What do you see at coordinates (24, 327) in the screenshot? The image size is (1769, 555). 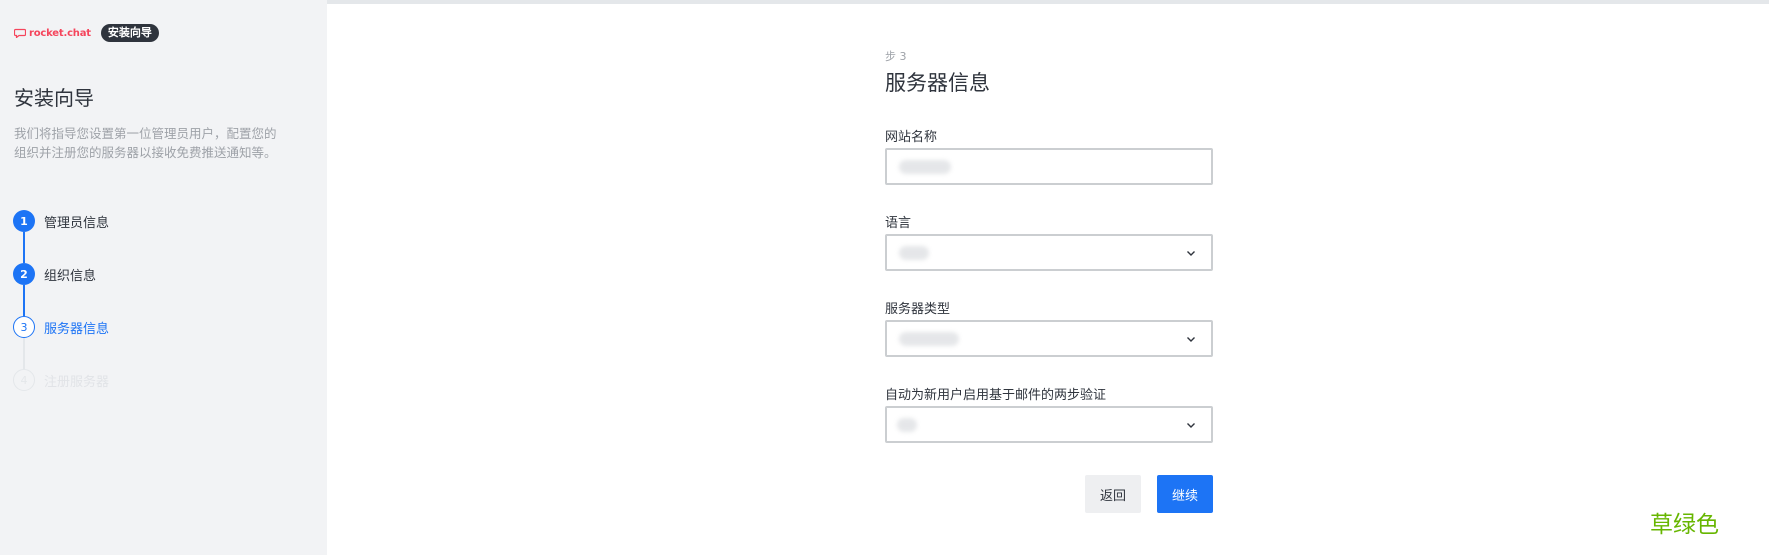 I see `step-number: 3` at bounding box center [24, 327].